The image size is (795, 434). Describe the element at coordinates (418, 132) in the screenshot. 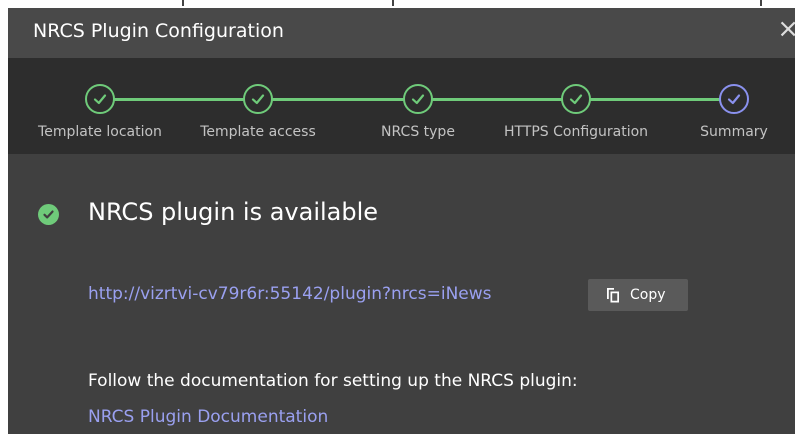

I see `step-label: NRCS type` at that location.